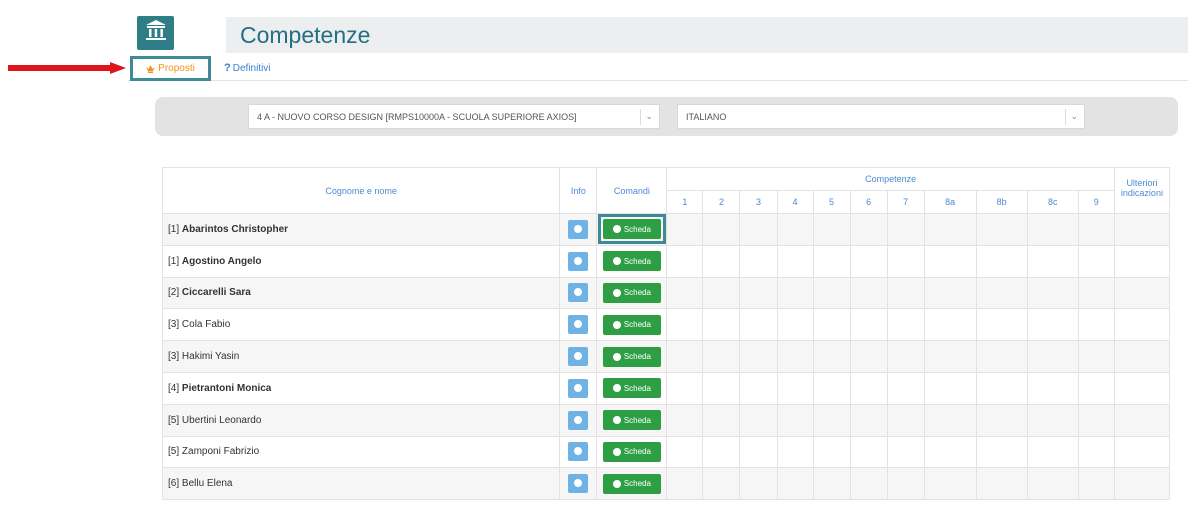 Image resolution: width=1190 pixels, height=509 pixels. Describe the element at coordinates (361, 190) in the screenshot. I see `header-name: Cognome e nome` at that location.